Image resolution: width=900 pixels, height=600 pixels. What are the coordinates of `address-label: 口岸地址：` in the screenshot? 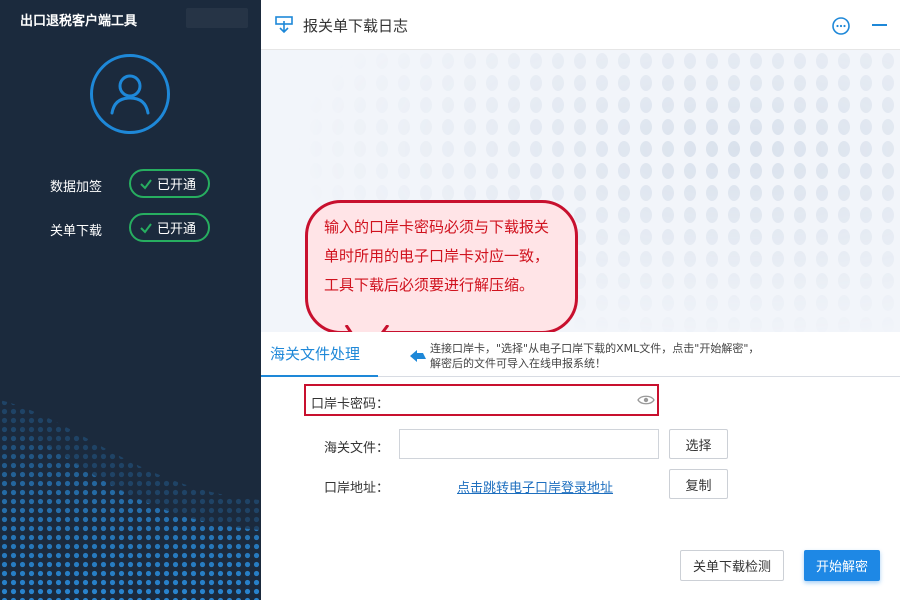 It's located at (357, 488).